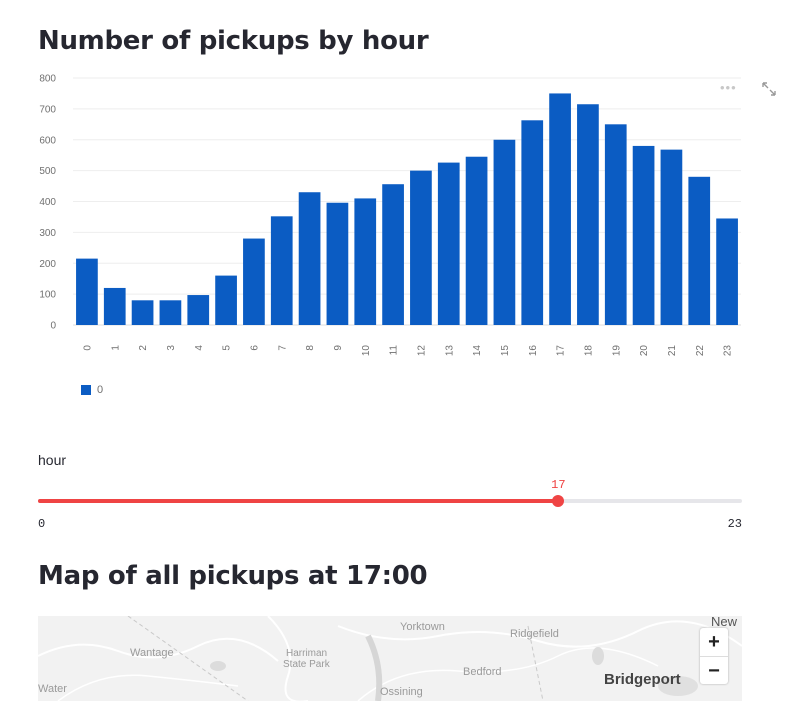 The image size is (789, 701). Describe the element at coordinates (199, 348) in the screenshot. I see `x-tick-label: 4` at that location.